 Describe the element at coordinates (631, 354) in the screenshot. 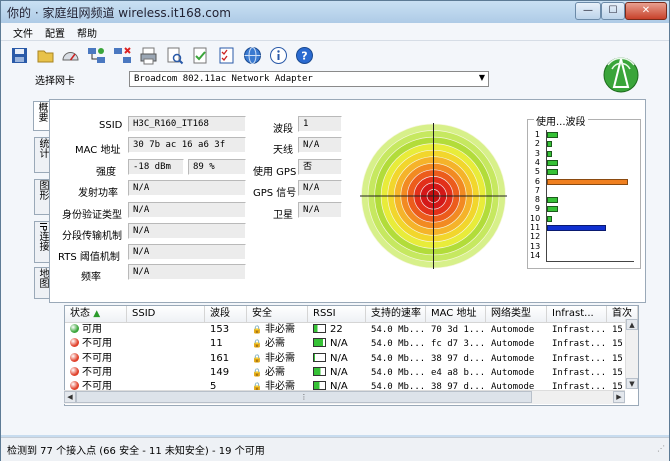

I see `list-vertical-scrollbar: ▲ ▼` at that location.